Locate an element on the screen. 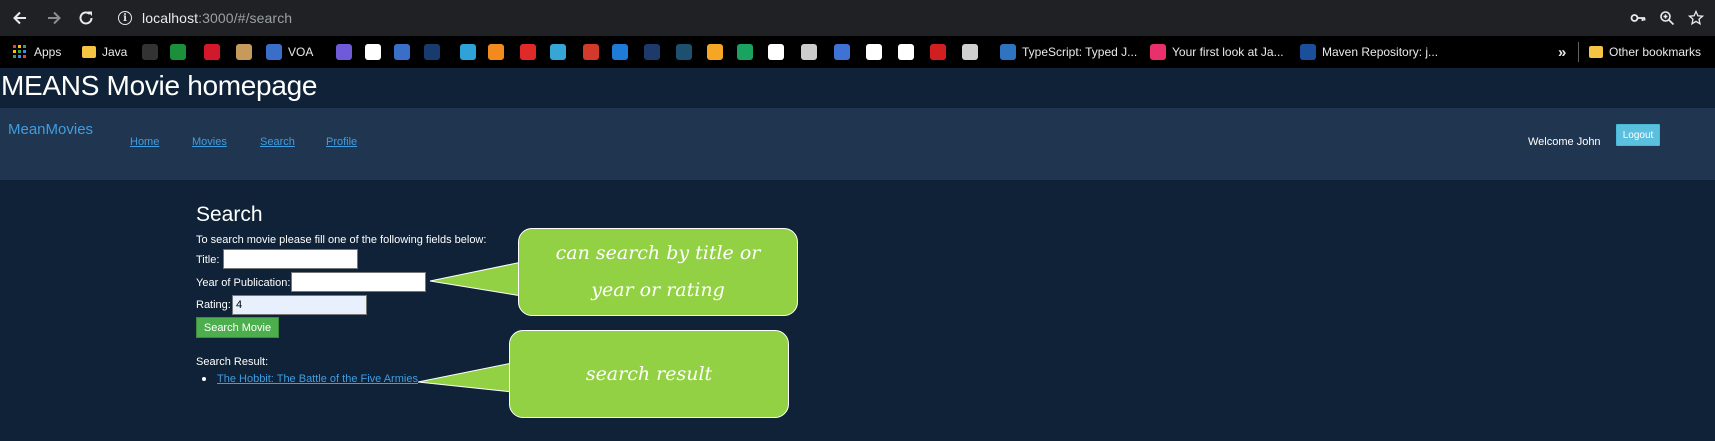  bookmark-label: Java is located at coordinates (115, 52).